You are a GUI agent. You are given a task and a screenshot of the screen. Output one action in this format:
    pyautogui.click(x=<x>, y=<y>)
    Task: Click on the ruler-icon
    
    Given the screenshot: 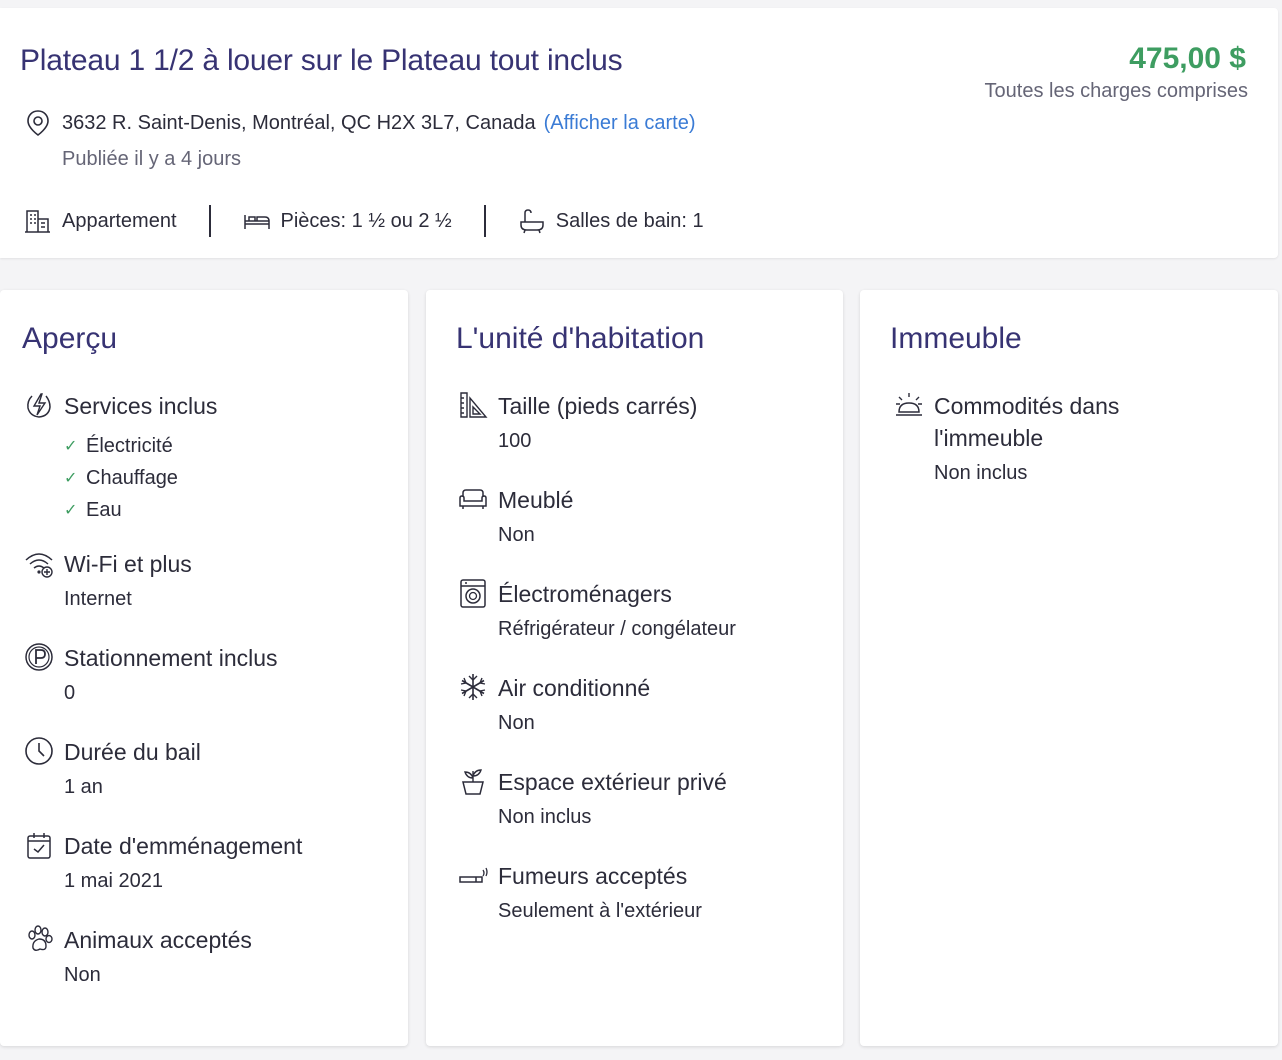 What is the action you would take?
    pyautogui.click(x=474, y=405)
    